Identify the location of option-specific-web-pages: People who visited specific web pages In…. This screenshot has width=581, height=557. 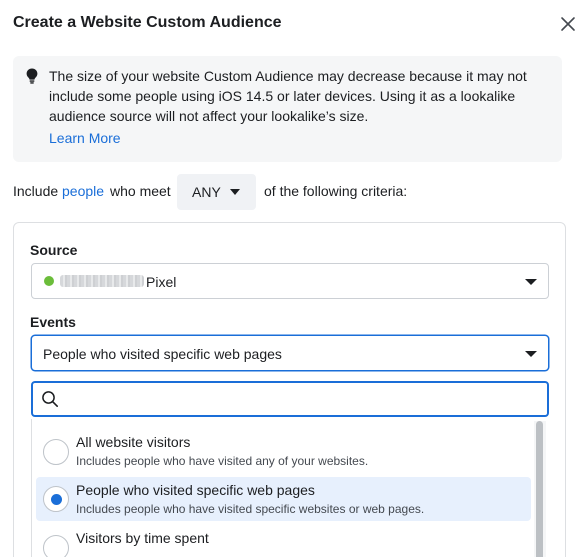
(283, 499).